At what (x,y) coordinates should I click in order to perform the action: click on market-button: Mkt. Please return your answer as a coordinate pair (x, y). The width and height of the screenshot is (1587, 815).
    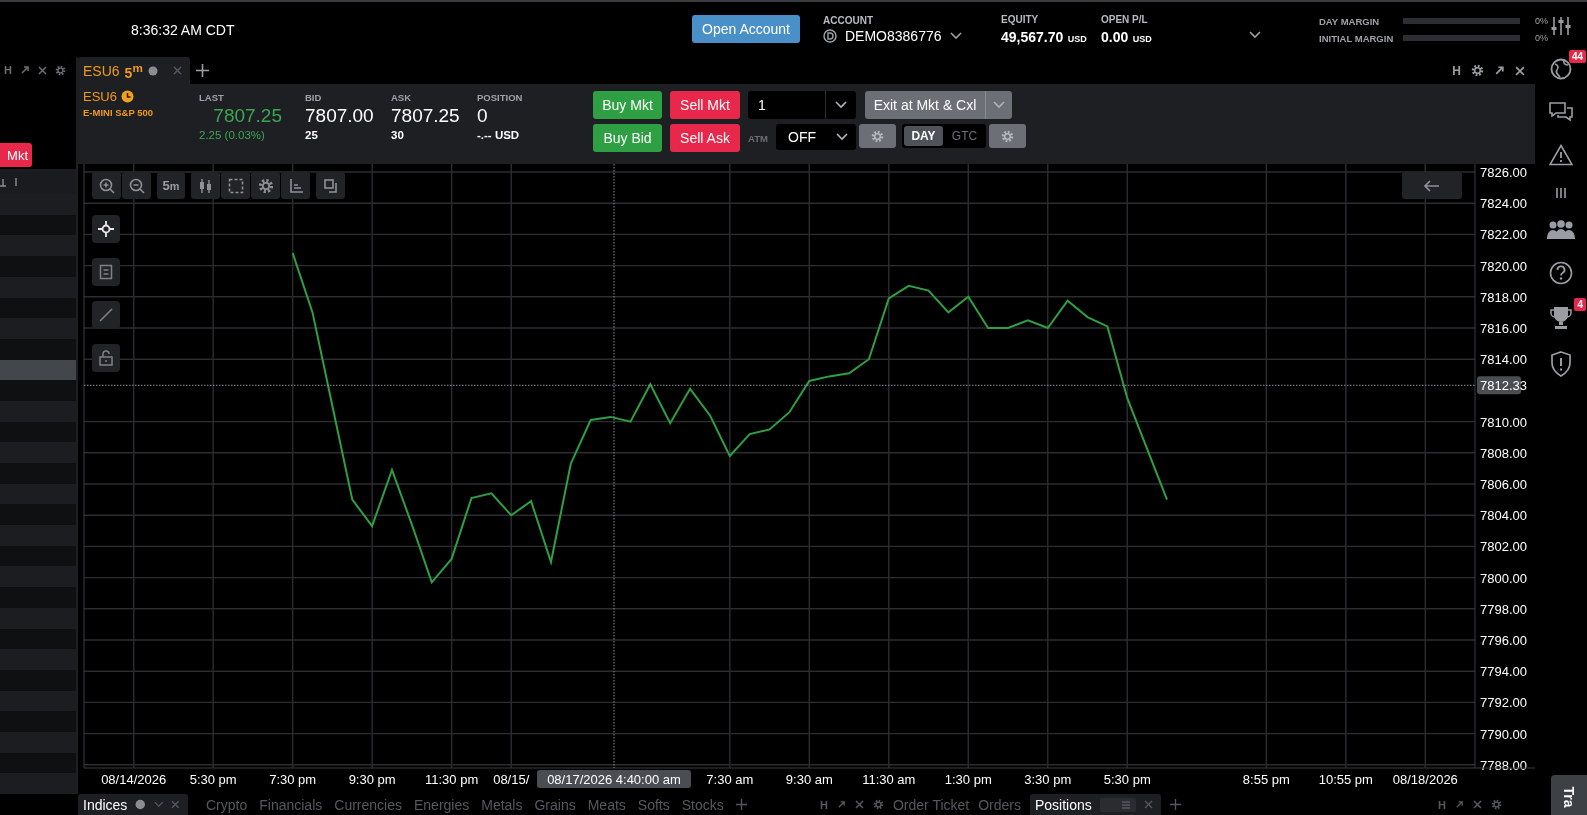
    Looking at the image, I should click on (16, 155).